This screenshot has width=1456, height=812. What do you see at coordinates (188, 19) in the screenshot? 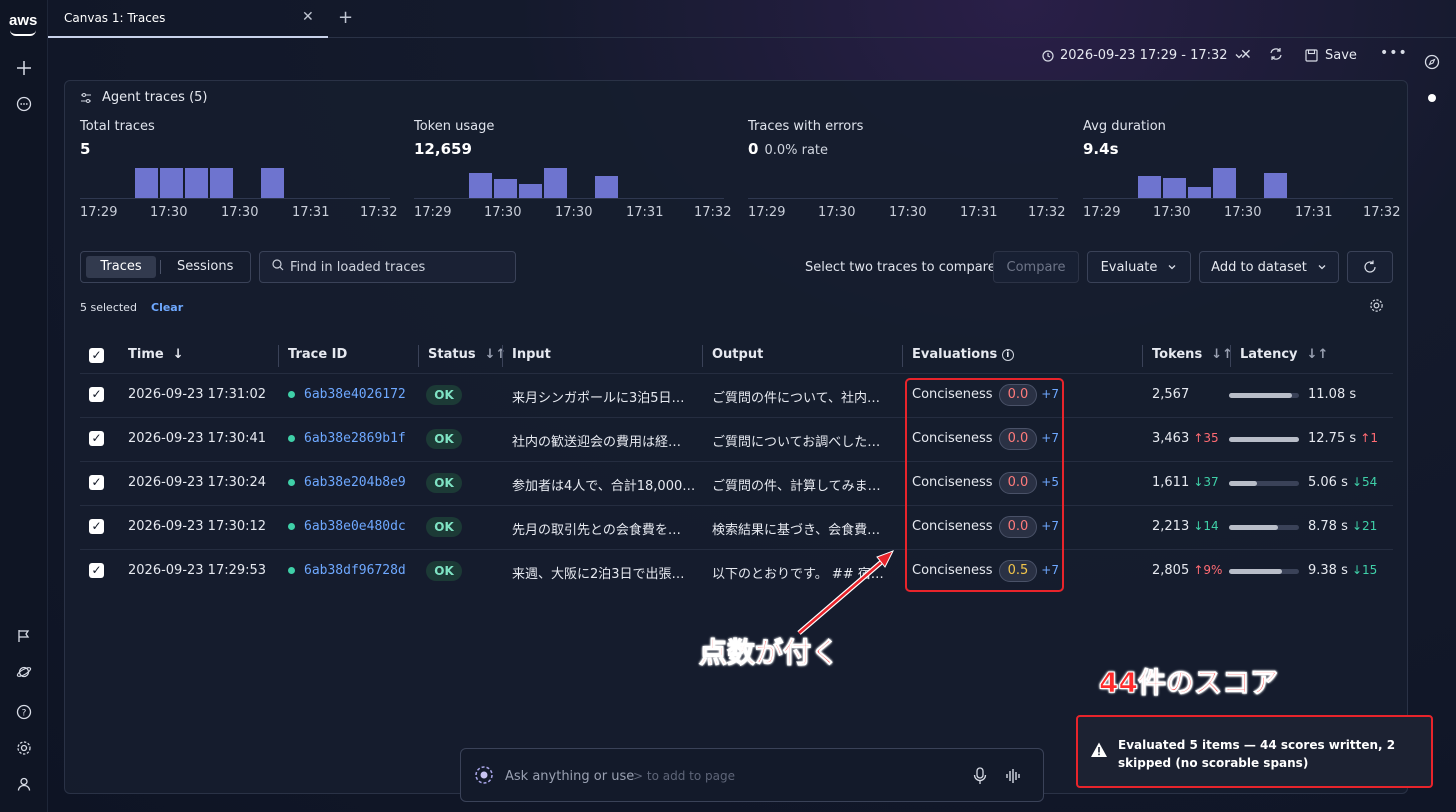
I see `tab-canvas-1: Canvas 1: Traces ✕` at bounding box center [188, 19].